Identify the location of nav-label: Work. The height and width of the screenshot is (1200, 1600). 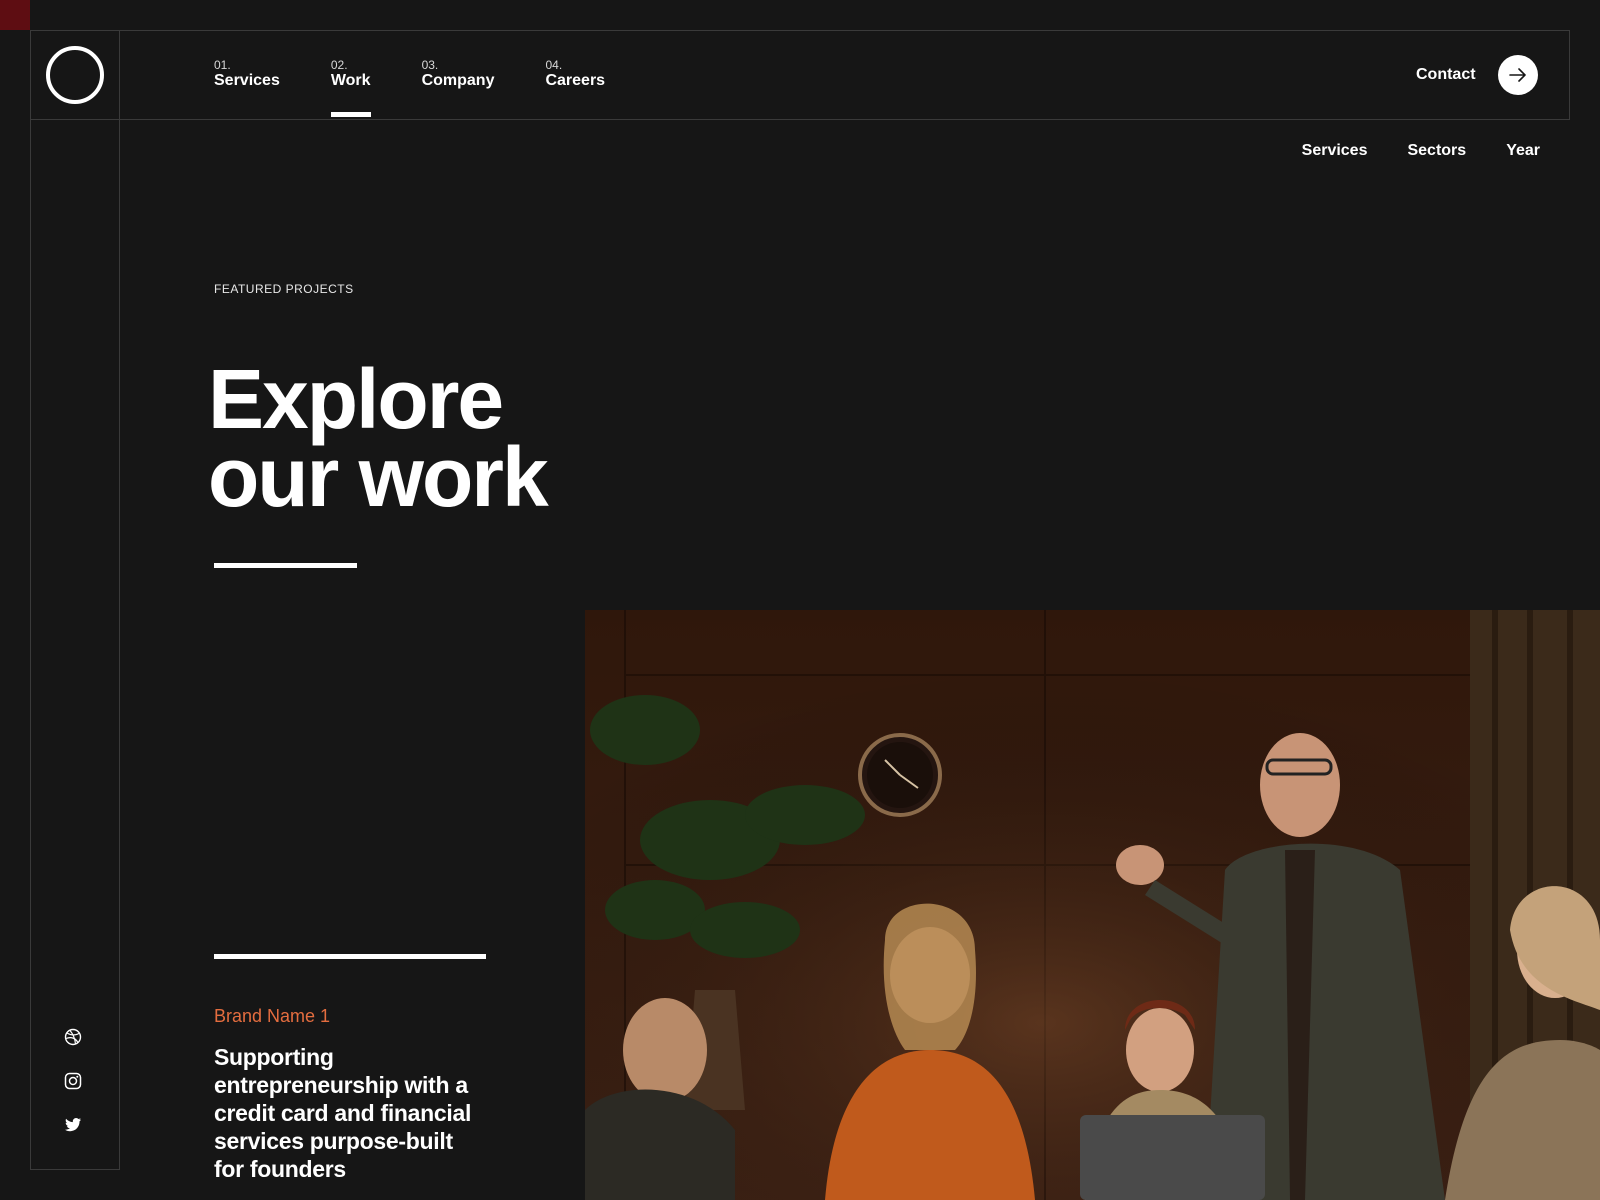
(350, 80).